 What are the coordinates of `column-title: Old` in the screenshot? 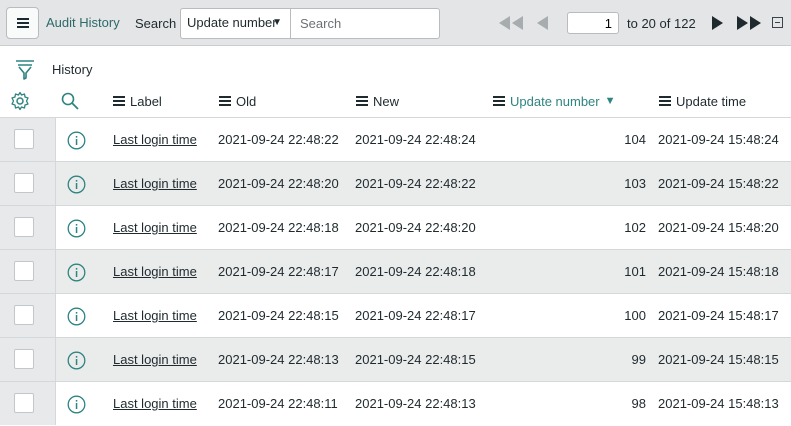 It's located at (246, 101).